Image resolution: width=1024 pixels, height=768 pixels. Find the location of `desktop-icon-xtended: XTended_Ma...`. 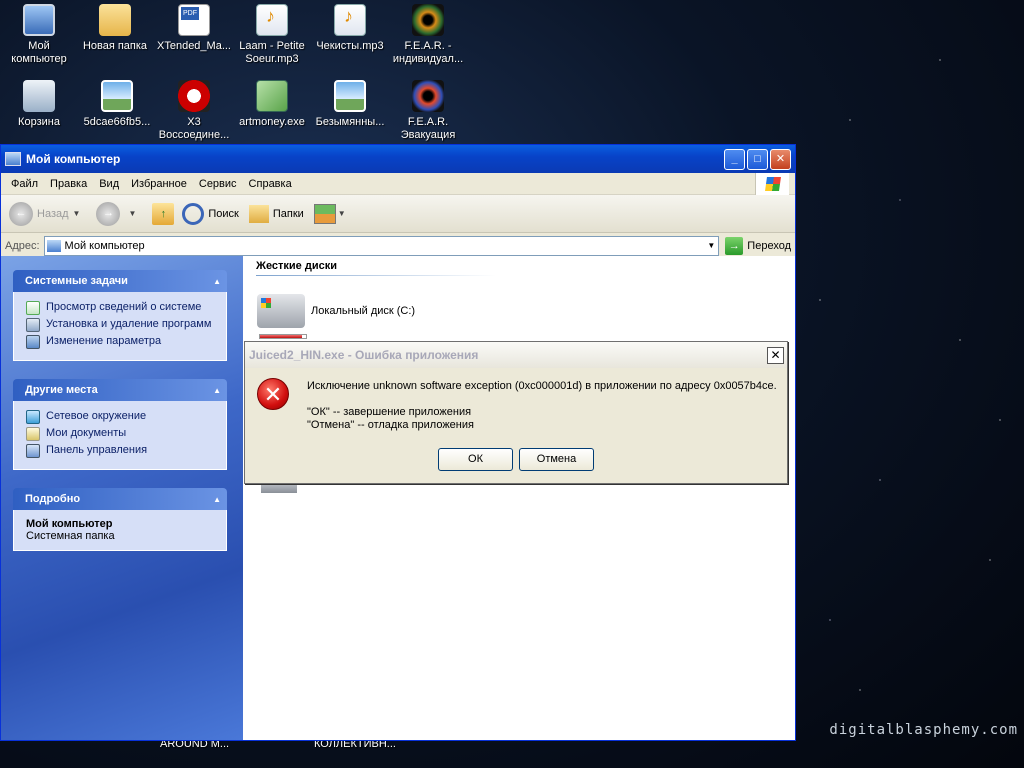

desktop-icon-xtended: XTended_Ma... is located at coordinates (194, 27).